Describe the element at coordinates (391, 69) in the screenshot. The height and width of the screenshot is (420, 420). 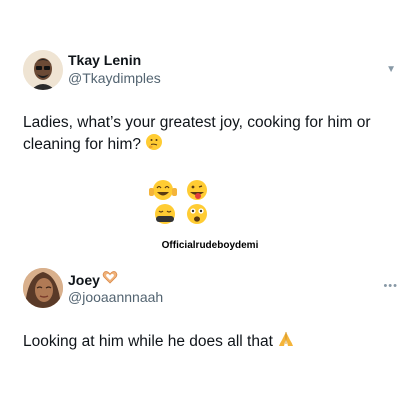
I see `chevron-down-icon: ▼` at that location.